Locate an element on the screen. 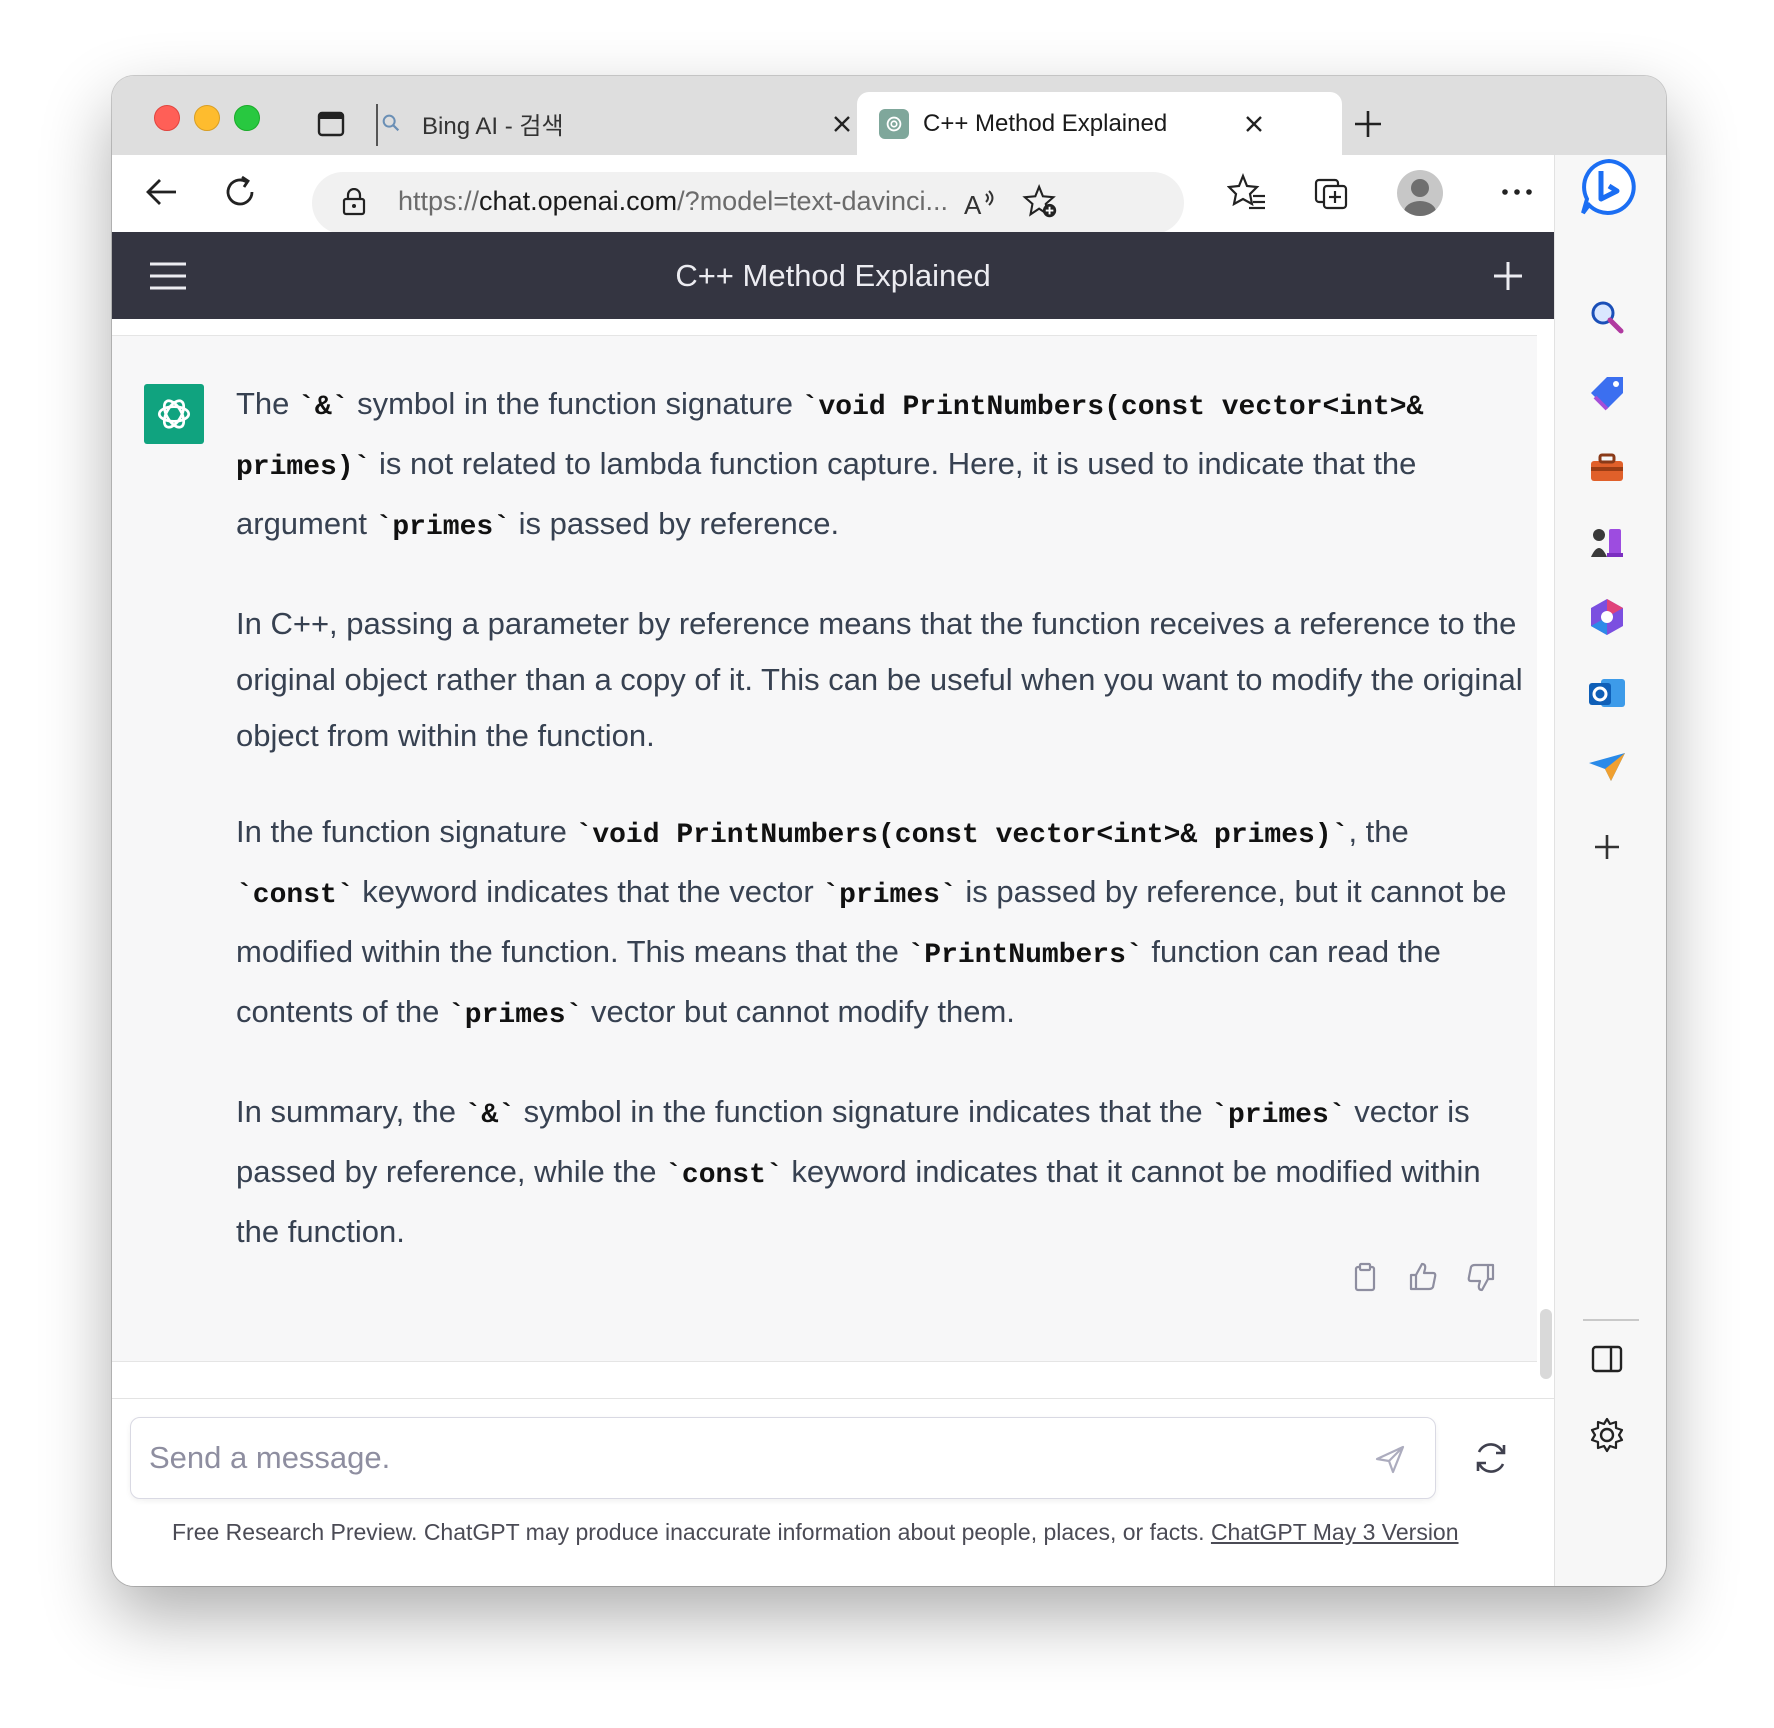 This screenshot has width=1774, height=1728. chess-icon is located at coordinates (1607, 543).